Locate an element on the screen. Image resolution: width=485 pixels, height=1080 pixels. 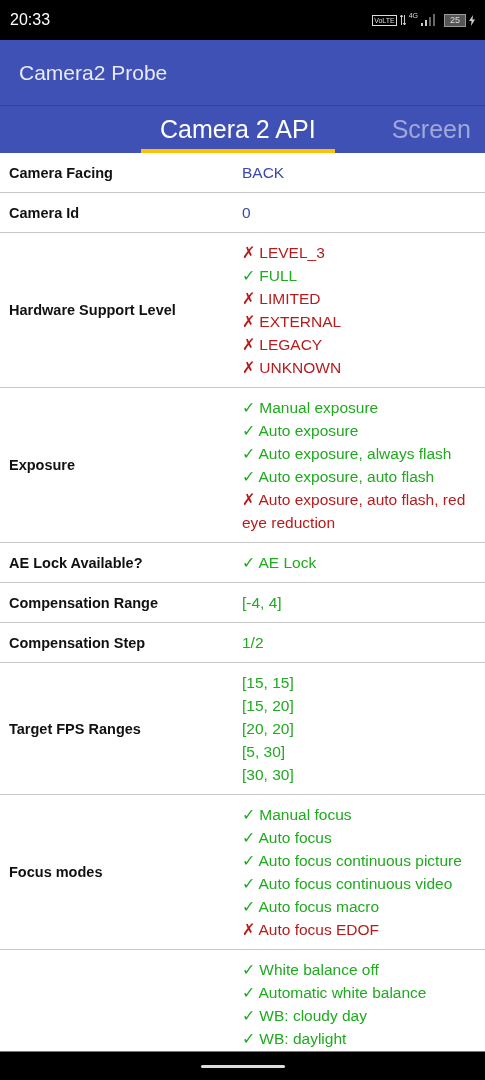
support-item: ✗ EXTERNAL is located at coordinates (292, 322).